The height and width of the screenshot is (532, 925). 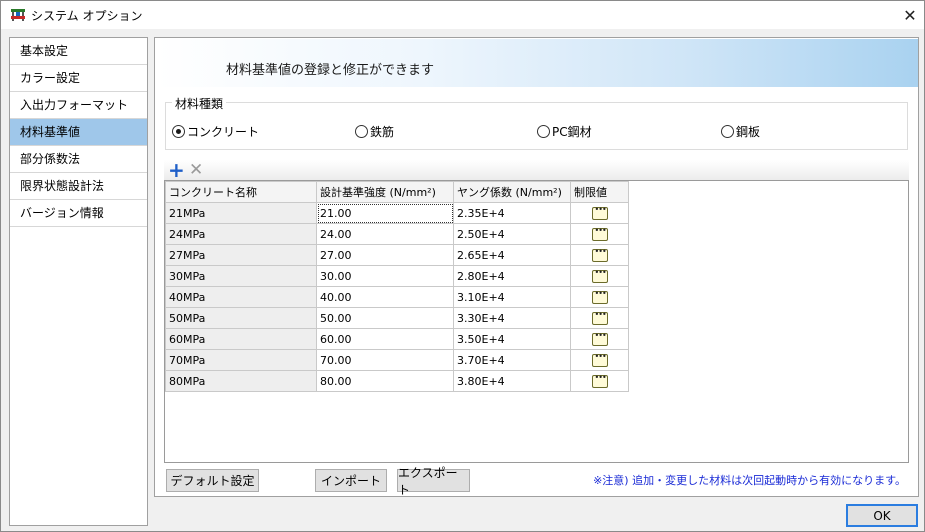 What do you see at coordinates (536, 122) in the screenshot?
I see `material-type-group: 材料種類 コンクリート 鉄筋 PC鋼材 鋼板` at bounding box center [536, 122].